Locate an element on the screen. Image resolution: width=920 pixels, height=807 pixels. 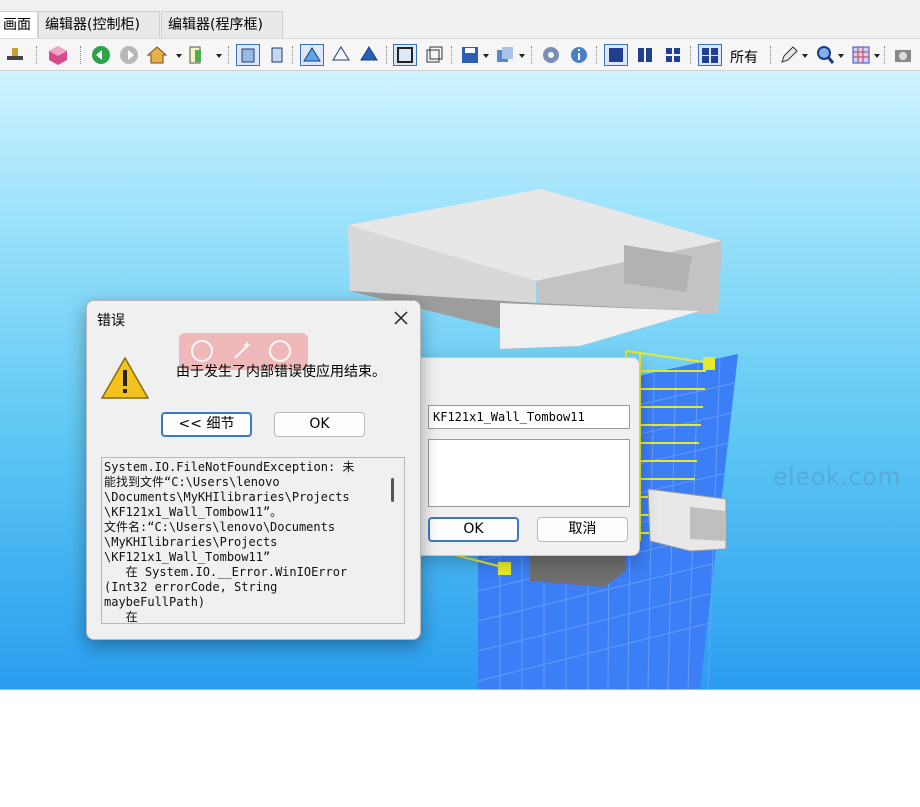
name-input-dialog: OK 取消 is located at coordinates (529, 456).